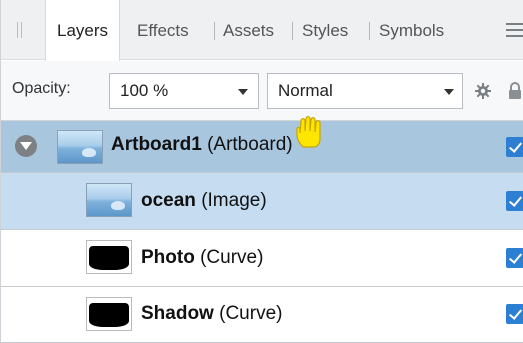  I want to click on opacity-dropdown: 100 %, so click(184, 91).